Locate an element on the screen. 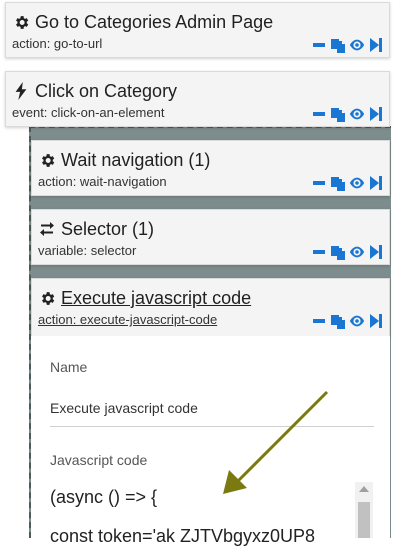  step-title: Go to Categories Admin Page is located at coordinates (154, 22).